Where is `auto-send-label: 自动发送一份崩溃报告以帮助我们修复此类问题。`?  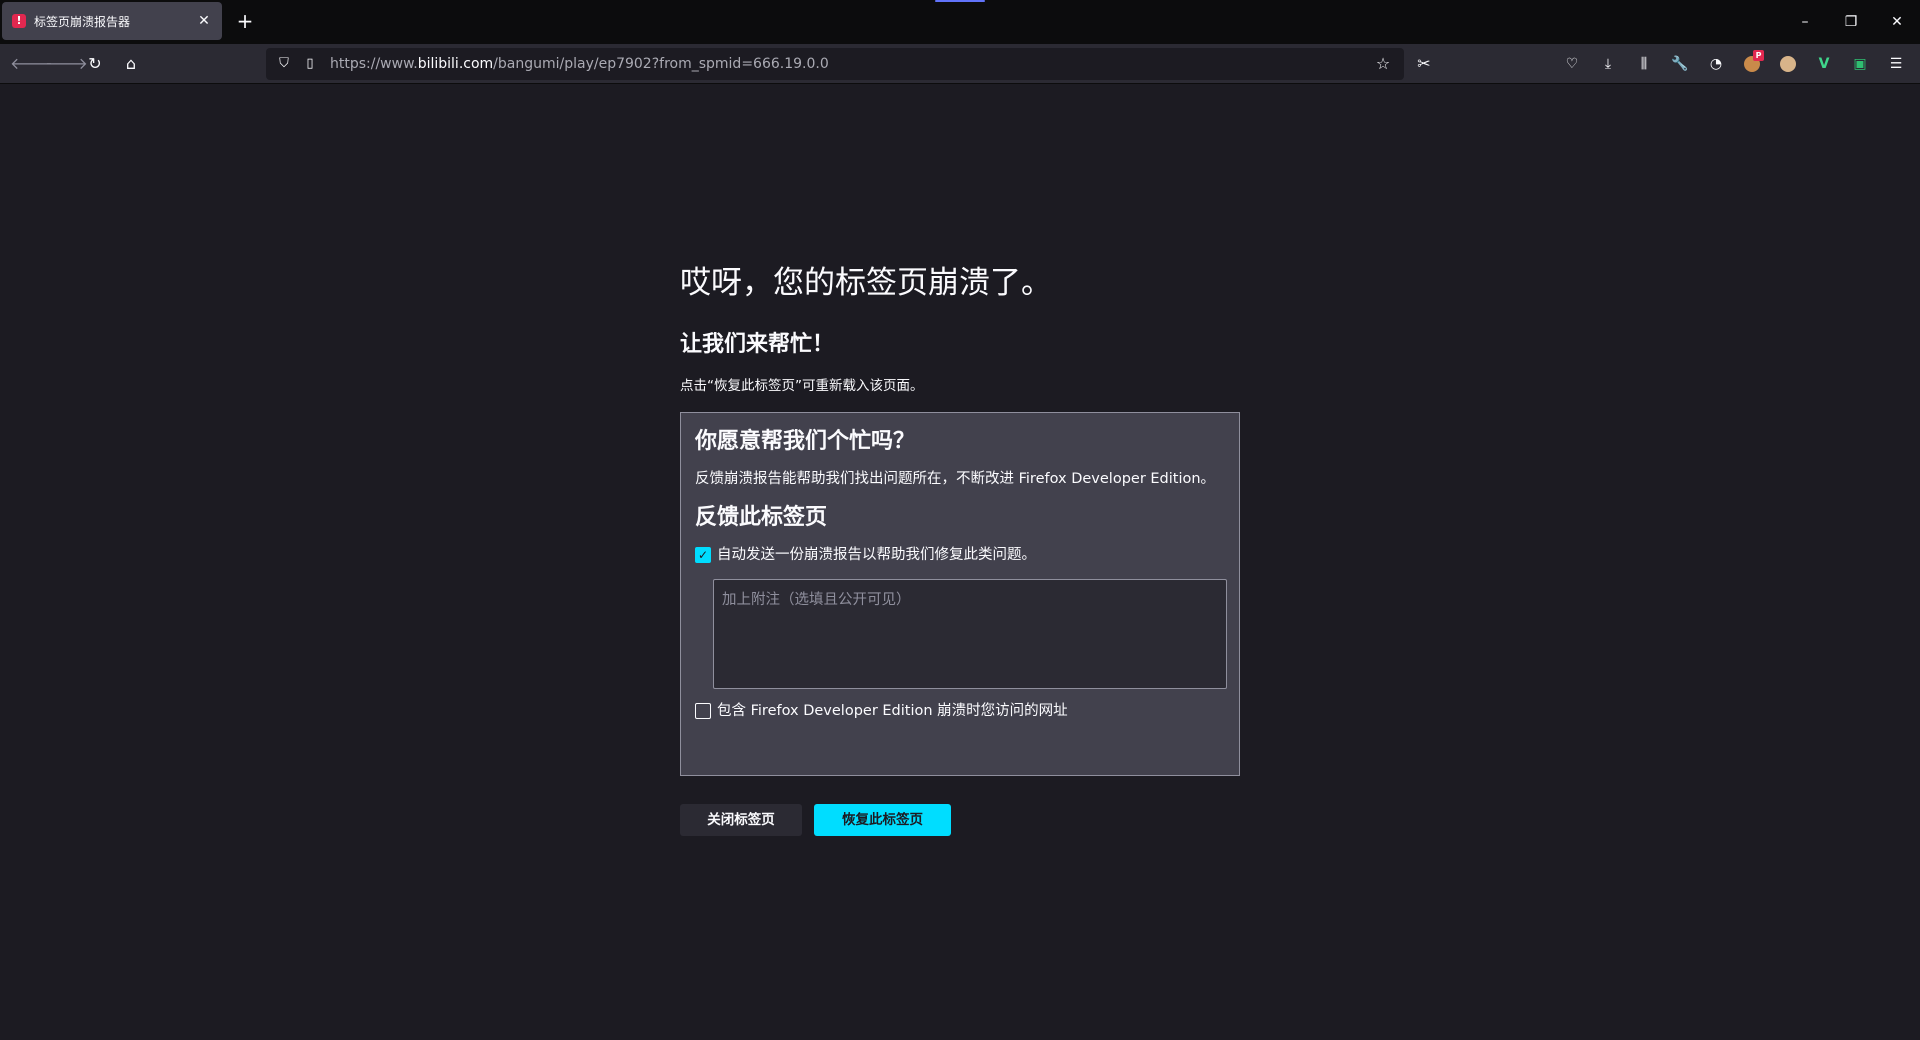
auto-send-label: 自动发送一份崩溃报告以帮助我们修复此类问题。 is located at coordinates (876, 555).